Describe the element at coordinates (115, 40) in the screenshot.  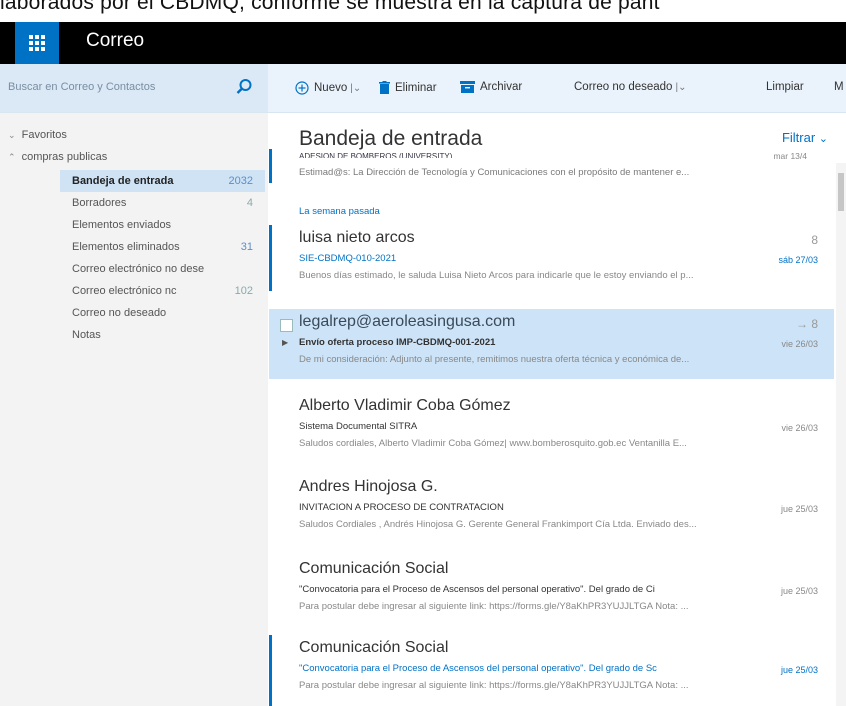
I see `app-title: Correo` at that location.